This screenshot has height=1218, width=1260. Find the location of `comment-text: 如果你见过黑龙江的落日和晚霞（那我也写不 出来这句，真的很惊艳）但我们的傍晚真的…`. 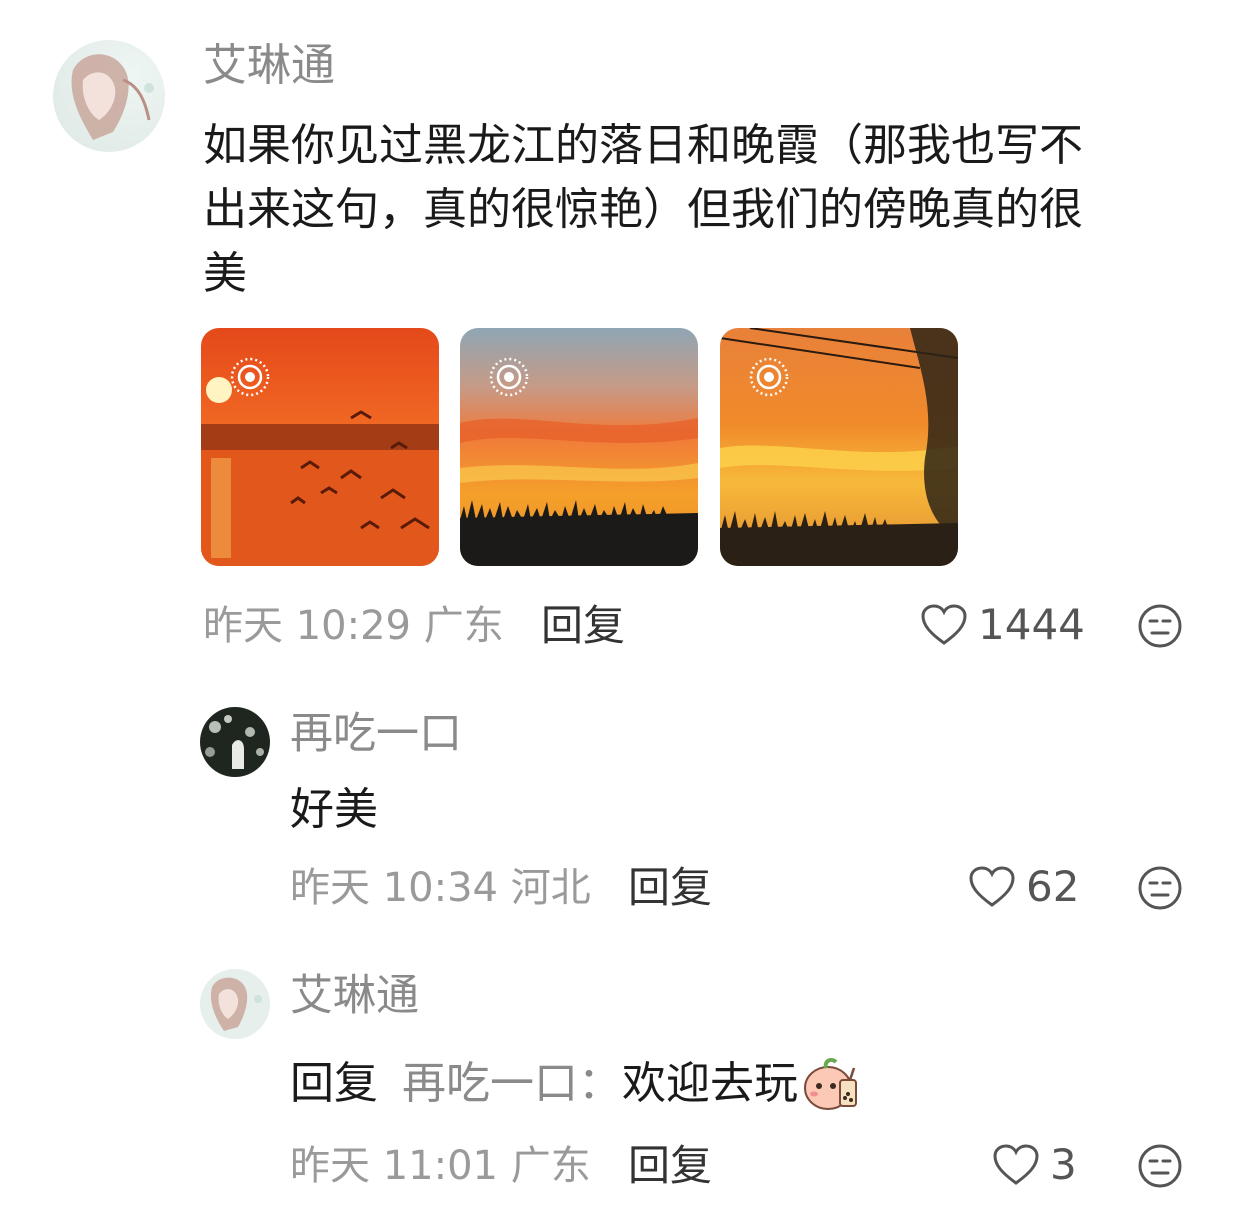

comment-text: 如果你见过黑龙江的落日和晚霞（那我也写不 出来这句，真的很惊艳）但我们的傍晚真的… is located at coordinates (703, 210).